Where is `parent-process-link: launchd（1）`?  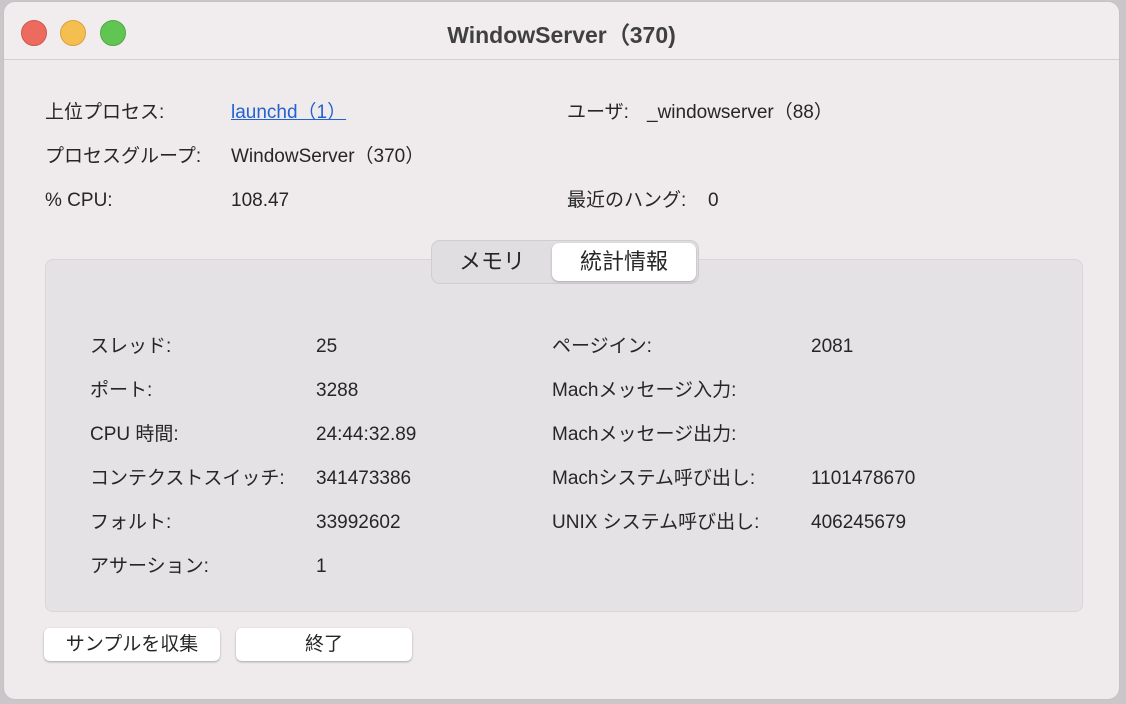 parent-process-link: launchd（1） is located at coordinates (288, 113).